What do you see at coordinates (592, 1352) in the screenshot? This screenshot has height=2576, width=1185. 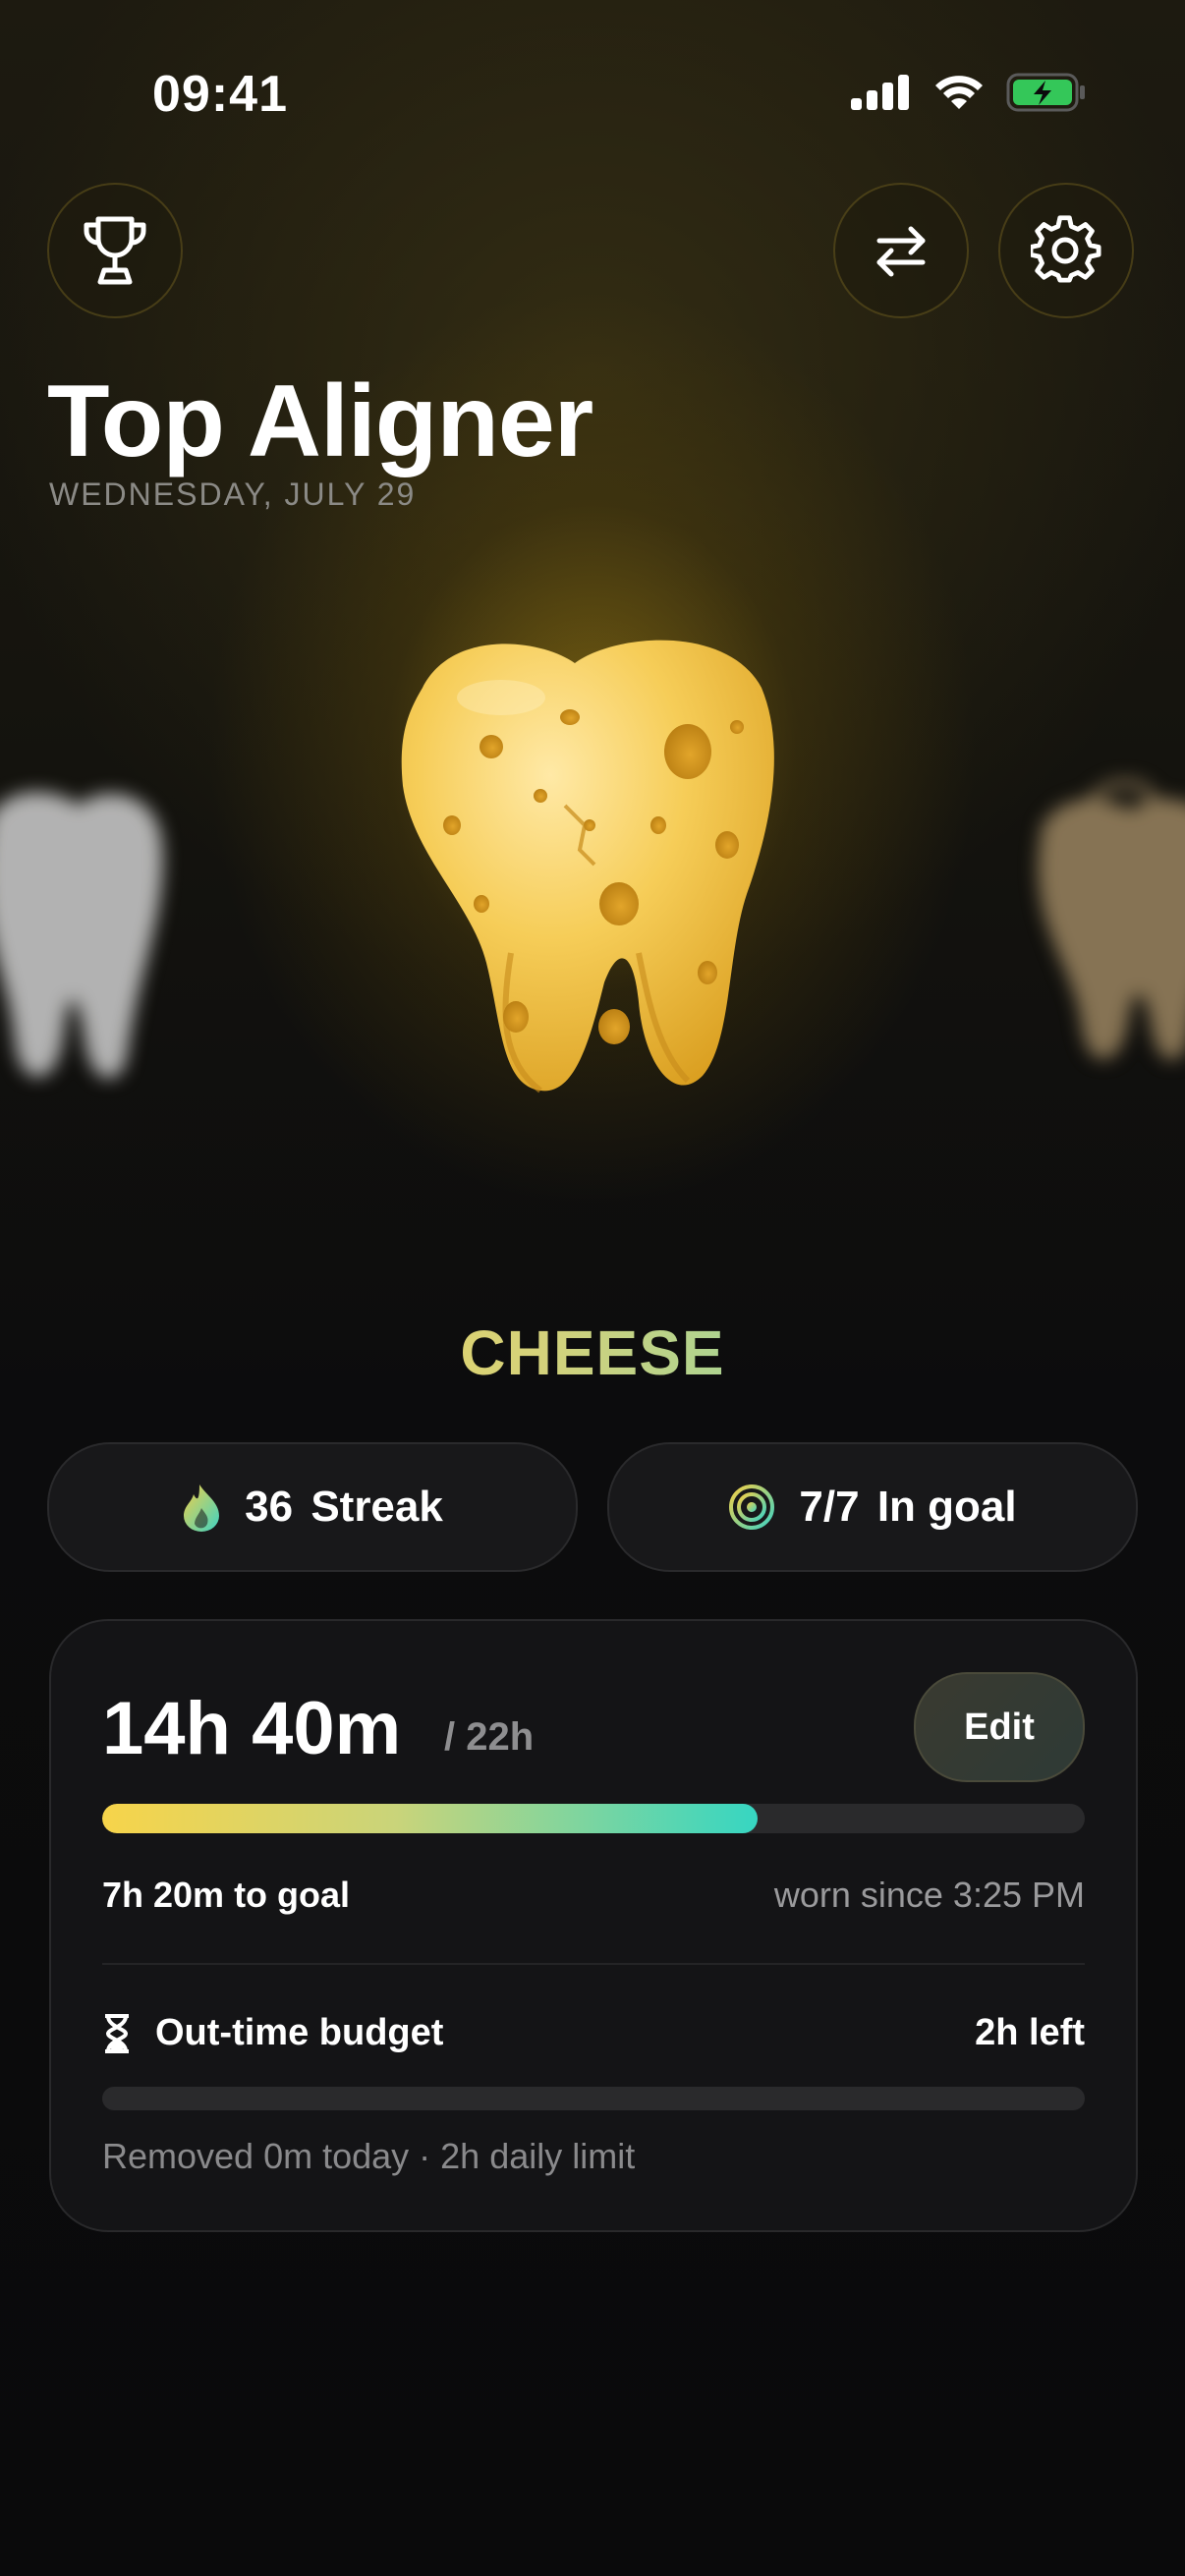 I see `tooth-style-name: CHEESE` at bounding box center [592, 1352].